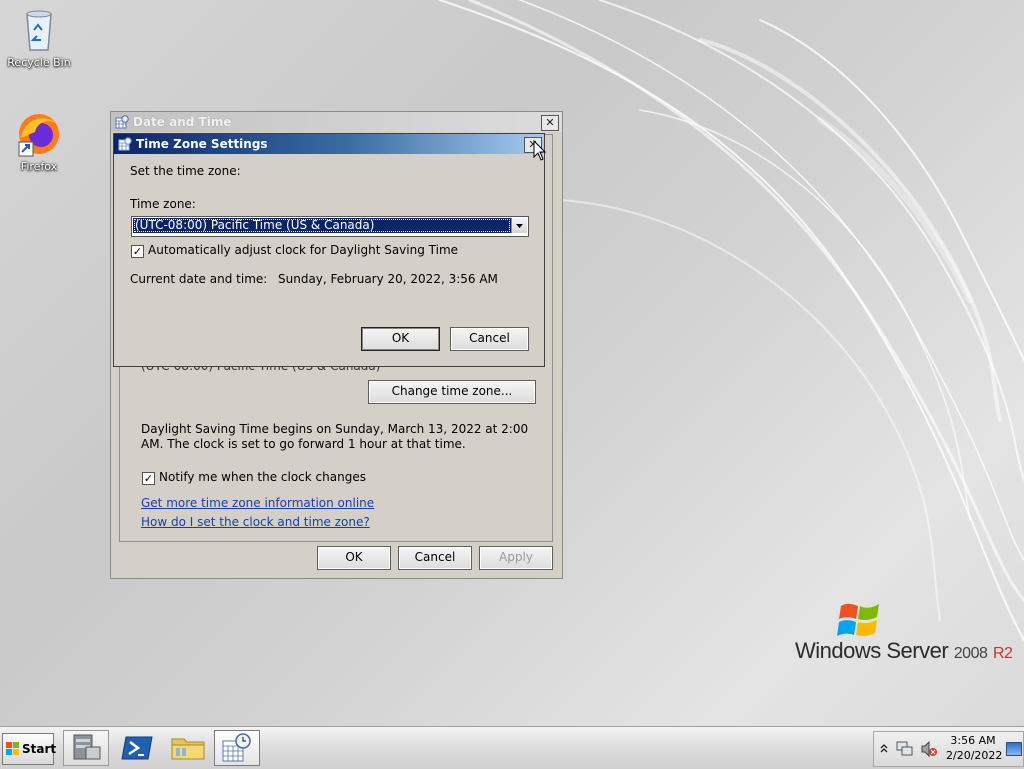 This screenshot has height=769, width=1024. I want to click on chevron-down-icon, so click(519, 226).